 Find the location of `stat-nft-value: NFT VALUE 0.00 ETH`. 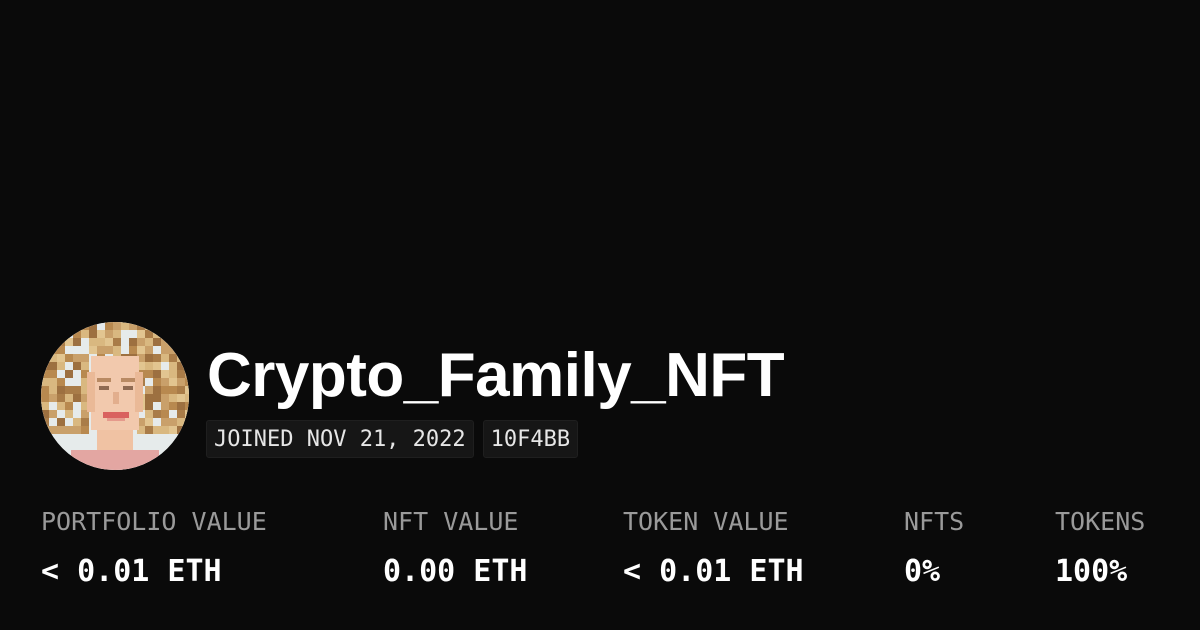

stat-nft-value: NFT VALUE 0.00 ETH is located at coordinates (455, 547).